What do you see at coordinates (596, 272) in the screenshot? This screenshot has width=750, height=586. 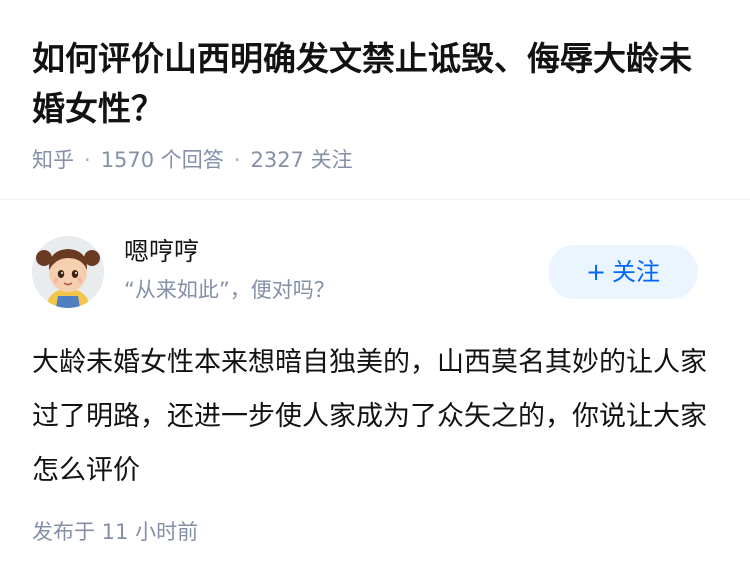 I see `plus-icon: +` at bounding box center [596, 272].